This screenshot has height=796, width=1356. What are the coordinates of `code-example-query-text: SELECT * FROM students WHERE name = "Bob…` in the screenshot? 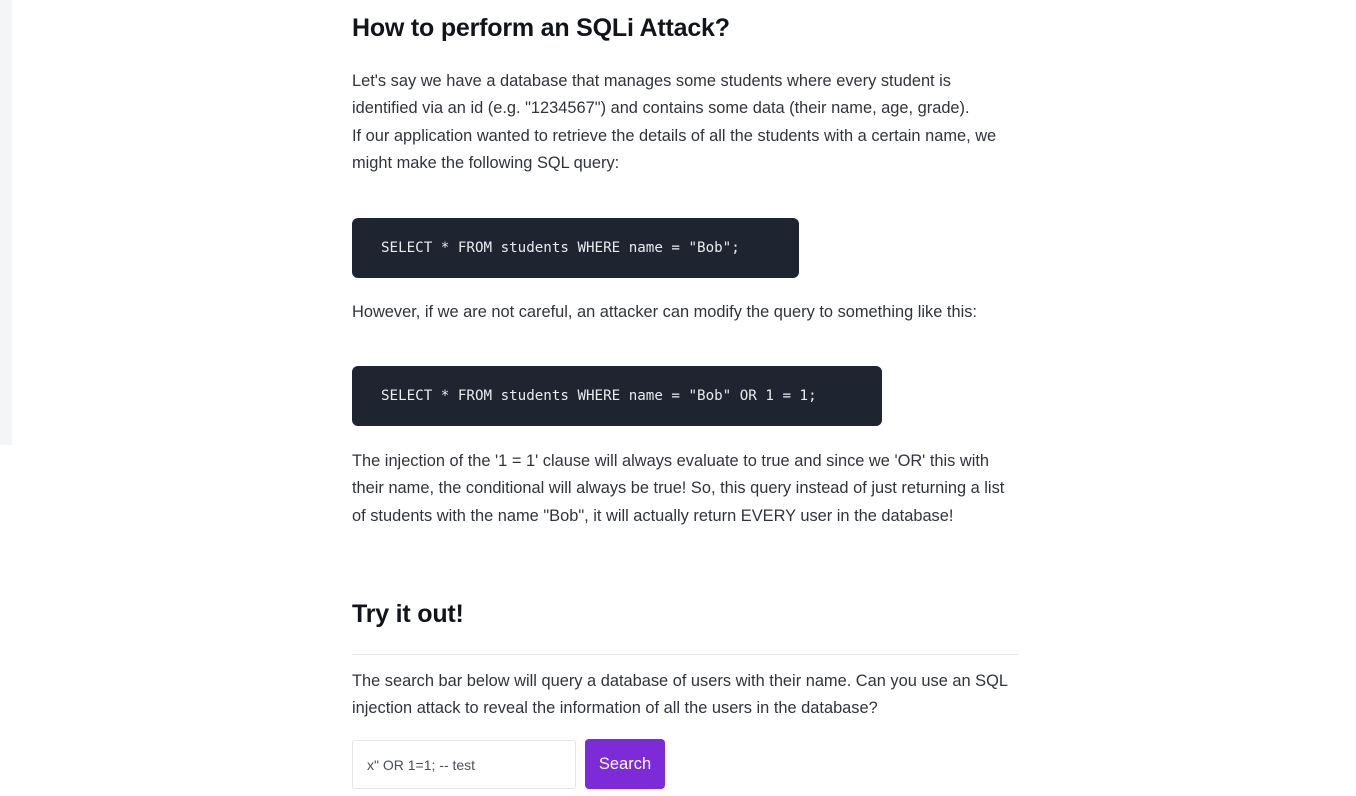 It's located at (560, 248).